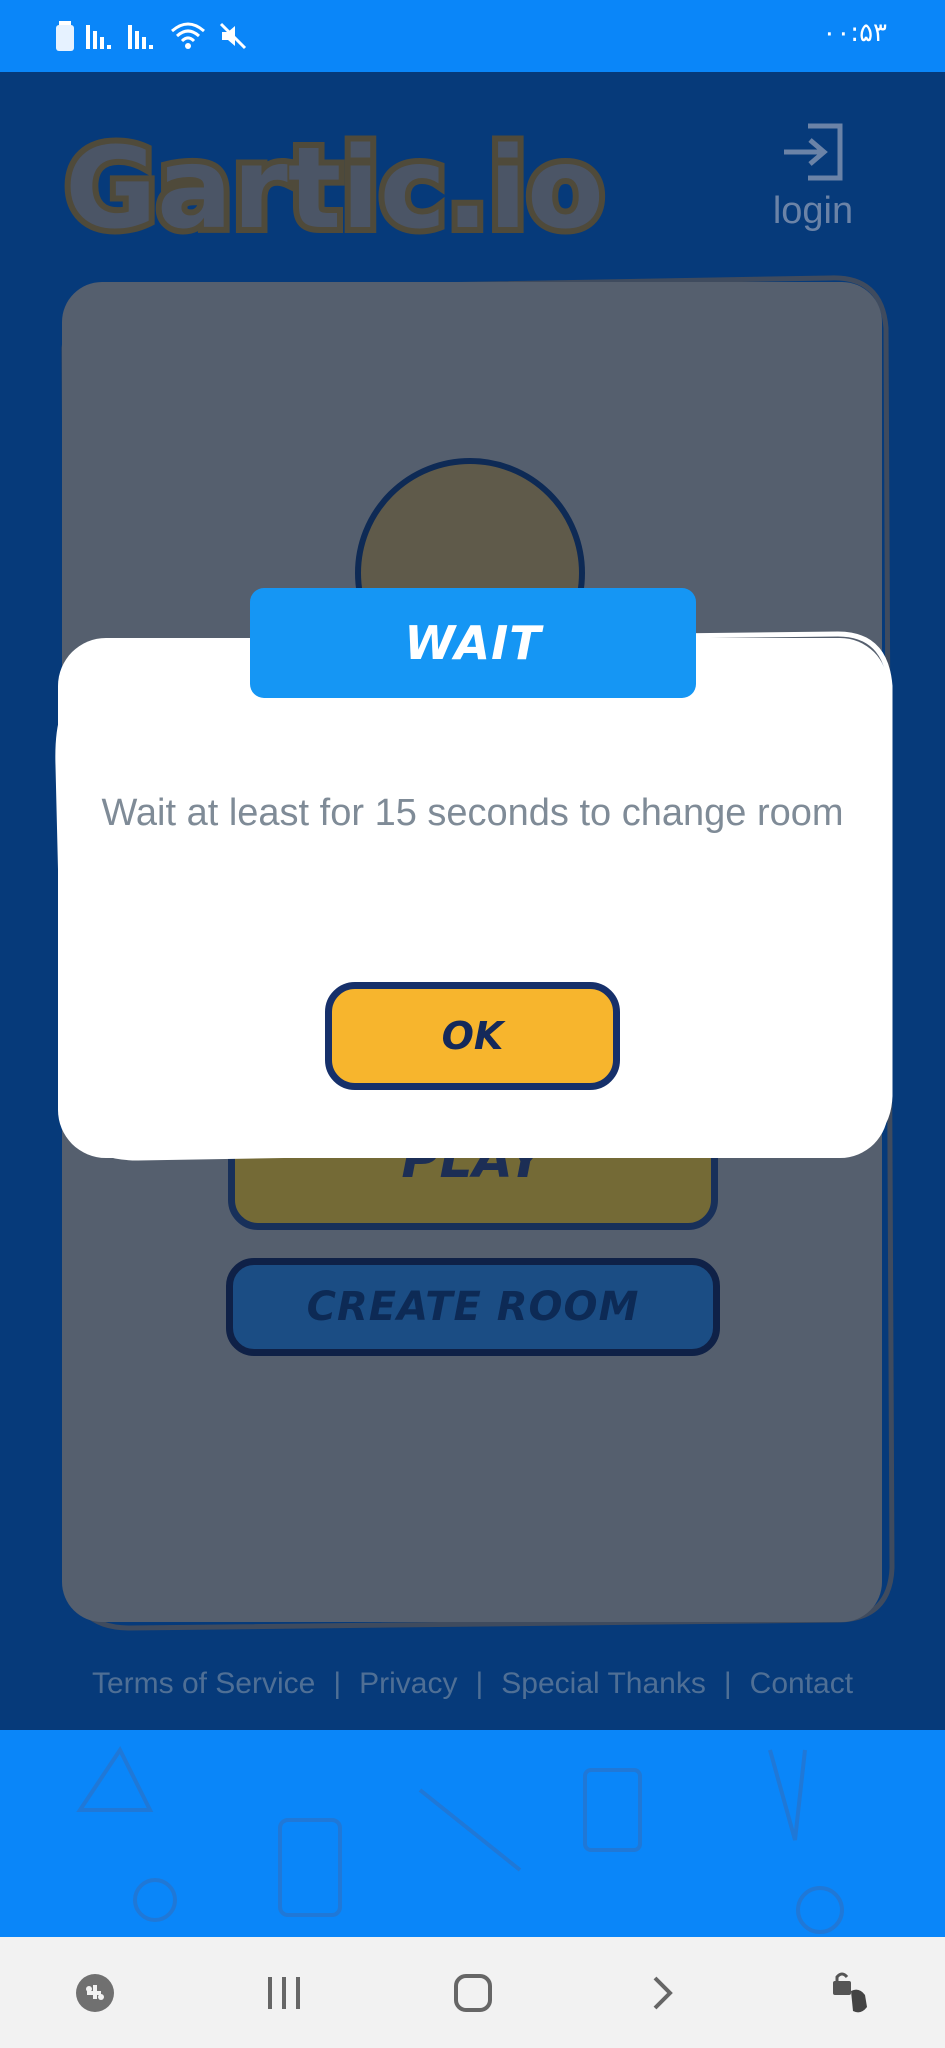  Describe the element at coordinates (408, 1684) in the screenshot. I see `privacy-link: Privacy` at that location.